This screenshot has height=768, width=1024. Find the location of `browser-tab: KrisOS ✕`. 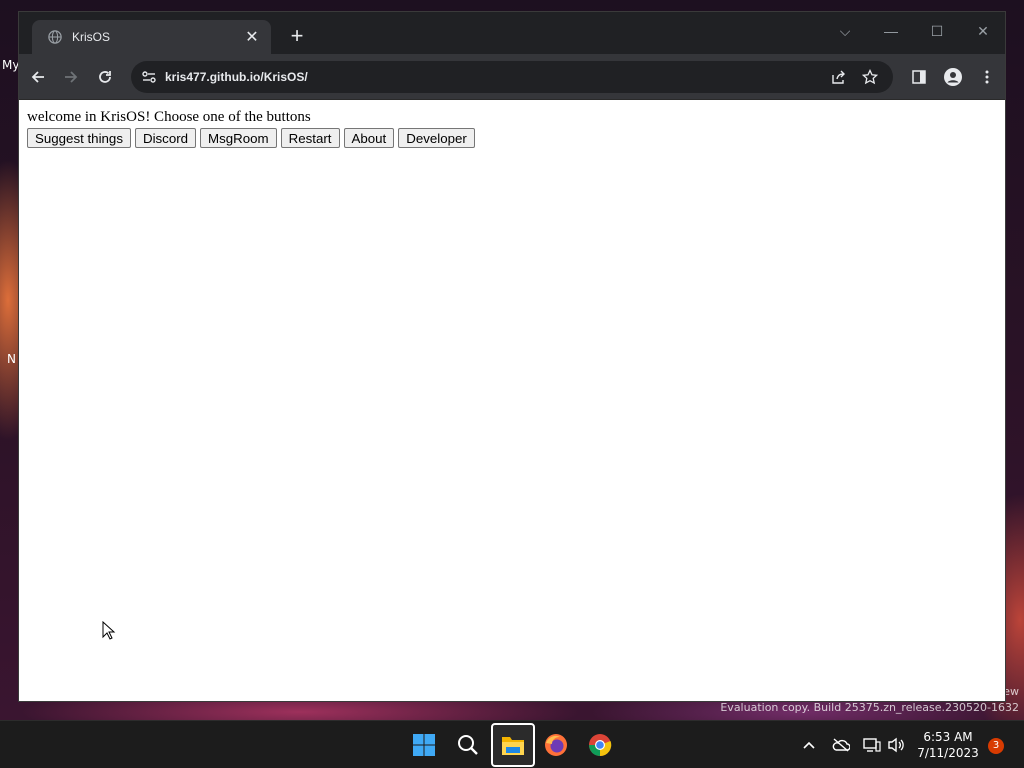

browser-tab: KrisOS ✕ is located at coordinates (151, 37).